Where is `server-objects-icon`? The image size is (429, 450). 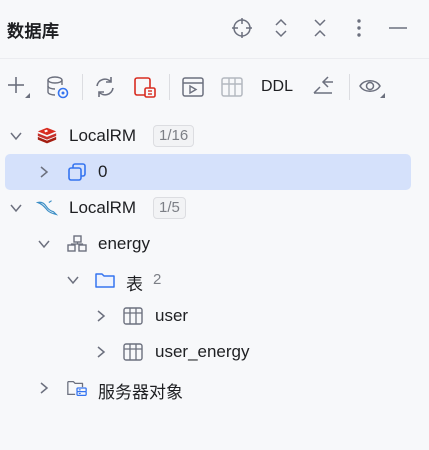 server-objects-icon is located at coordinates (77, 388).